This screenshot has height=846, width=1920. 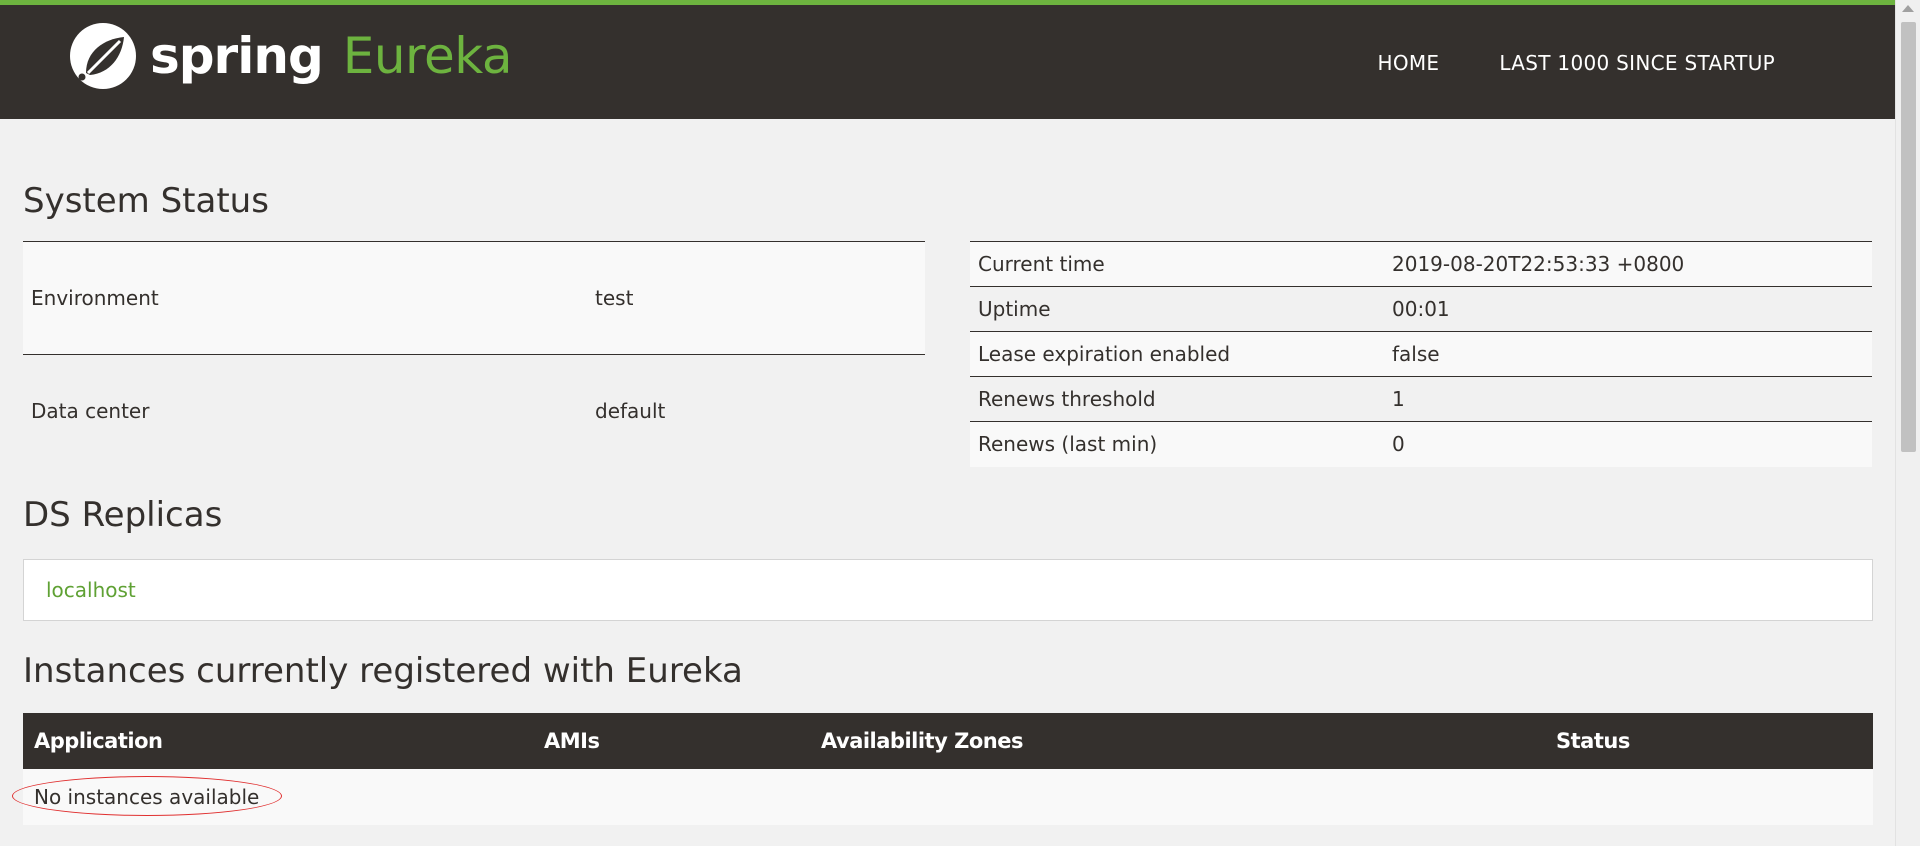 I want to click on table-row: Environment test, so click(x=474, y=297).